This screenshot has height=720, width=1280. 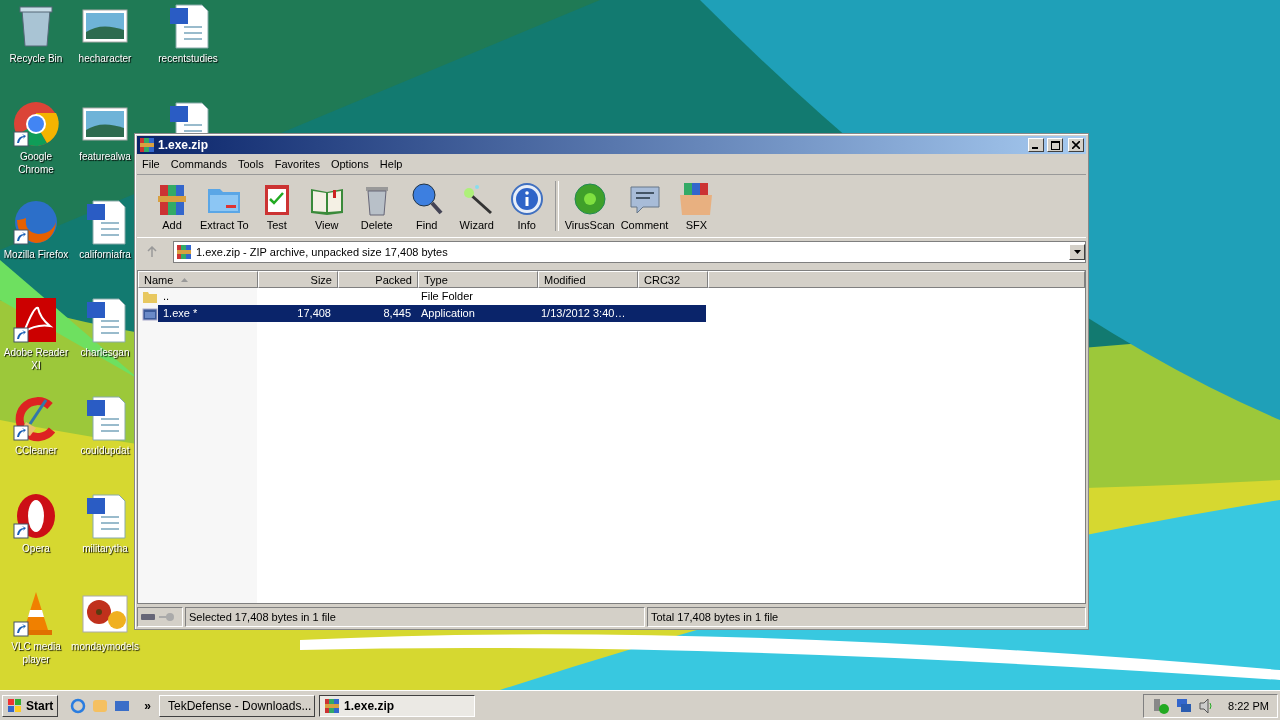 What do you see at coordinates (36, 163) in the screenshot?
I see `desktop-icon-label: Google Chrome` at bounding box center [36, 163].